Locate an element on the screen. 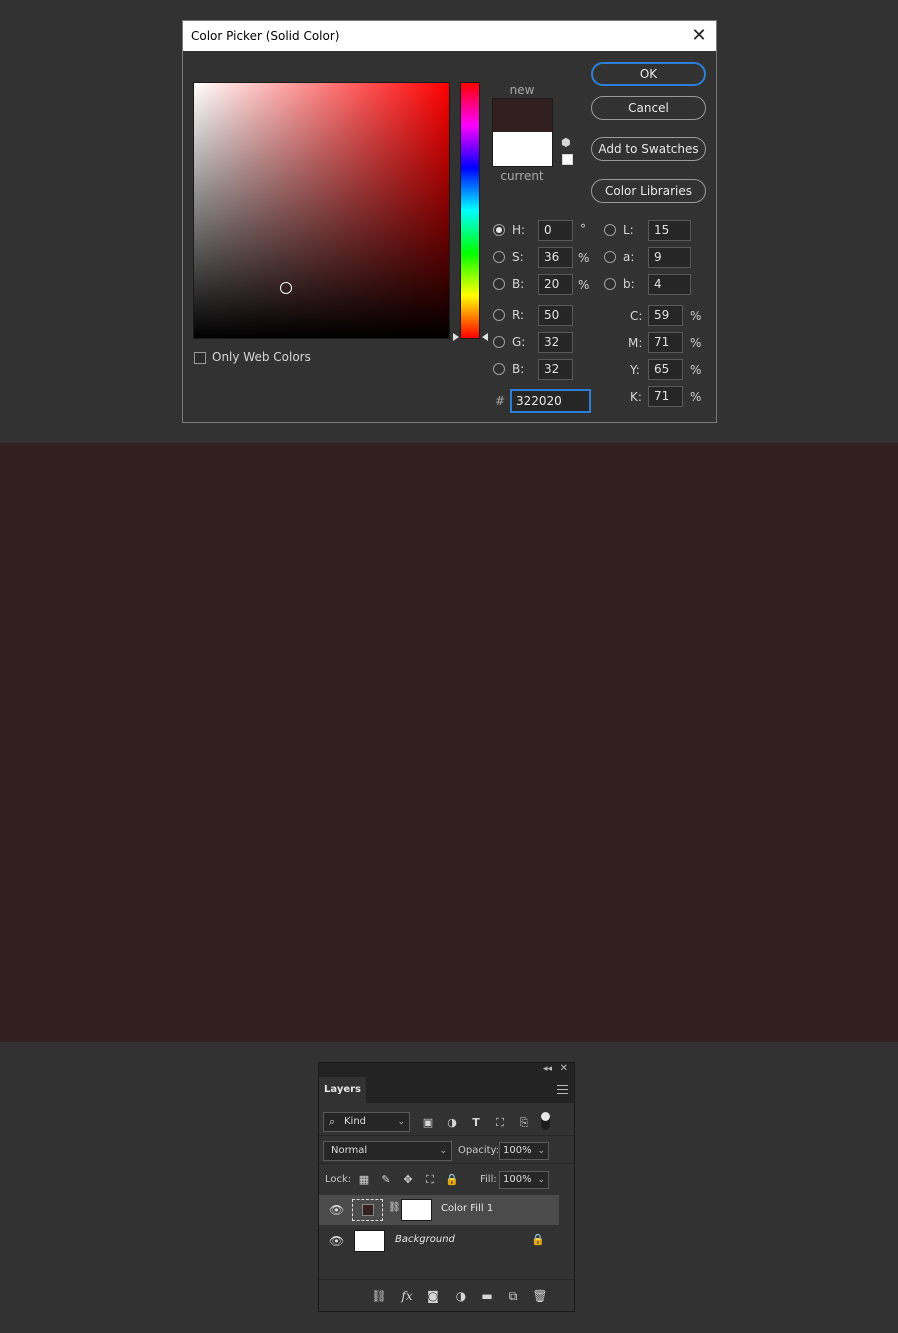  hue-input: 0 is located at coordinates (555, 230).